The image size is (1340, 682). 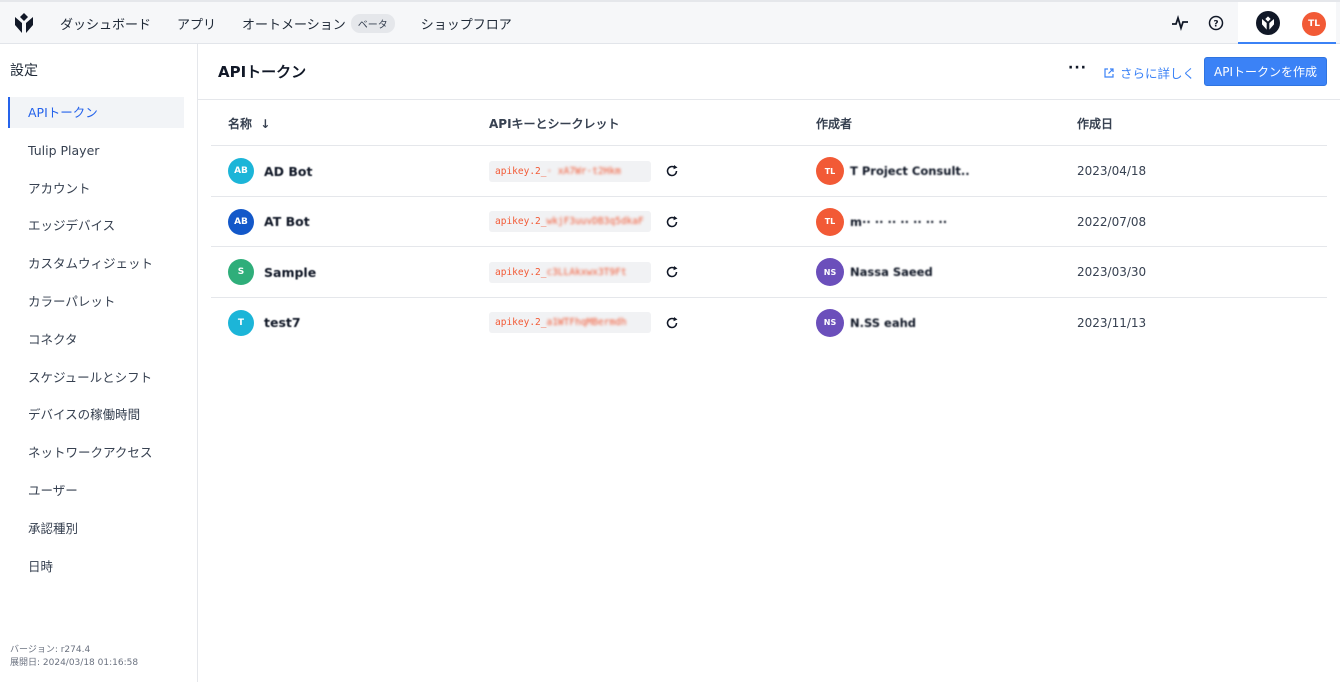 What do you see at coordinates (1095, 124) in the screenshot?
I see `column-created-date: 作成日` at bounding box center [1095, 124].